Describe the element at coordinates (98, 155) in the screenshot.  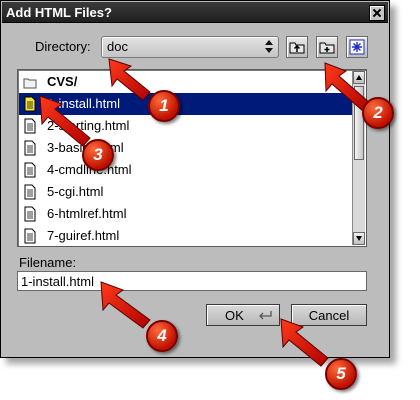
I see `annotation-badge-3: 3` at that location.